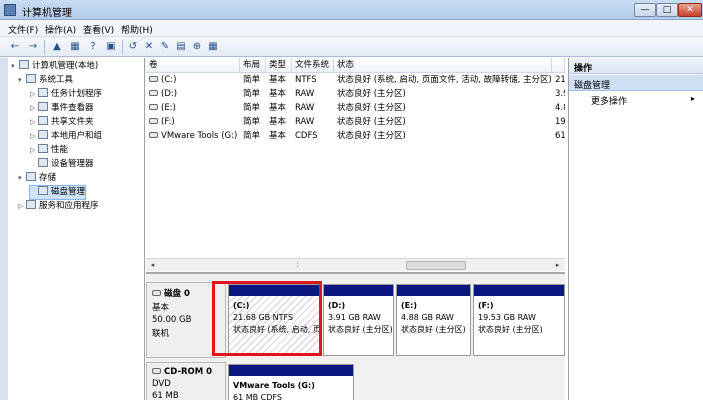  I want to click on tree-item-services-applications: ▷ 服务和应用程序, so click(58, 206).